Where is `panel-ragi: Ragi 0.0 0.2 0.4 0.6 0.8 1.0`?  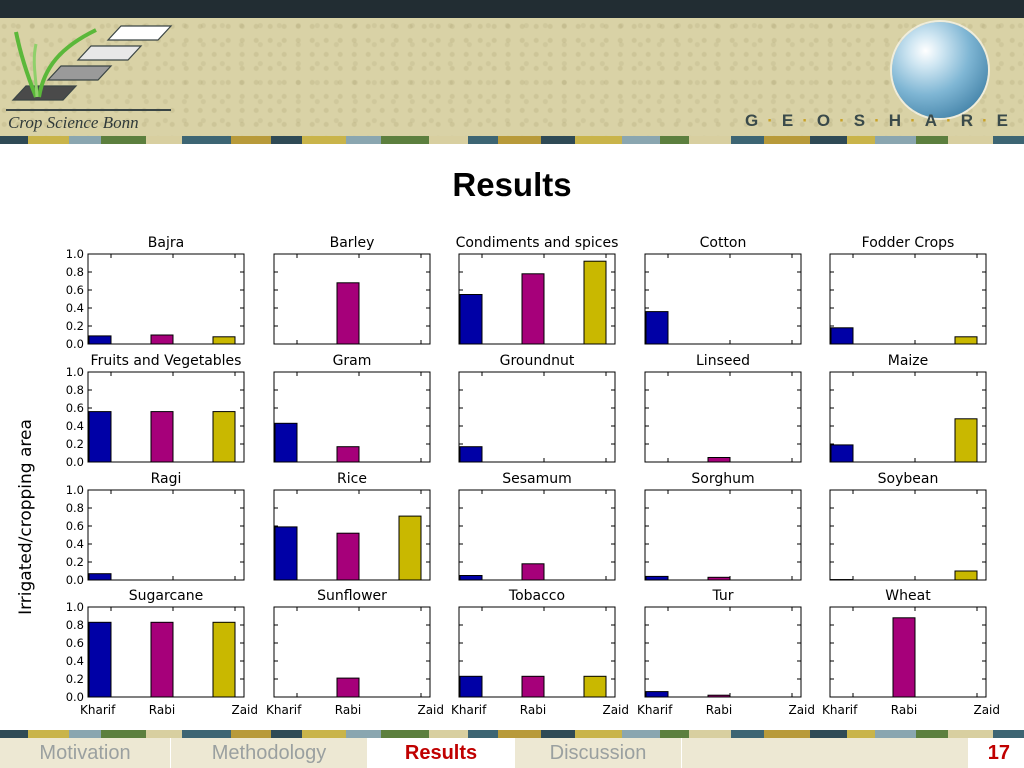 panel-ragi: Ragi 0.0 0.2 0.4 0.6 0.8 1.0 is located at coordinates (155, 529).